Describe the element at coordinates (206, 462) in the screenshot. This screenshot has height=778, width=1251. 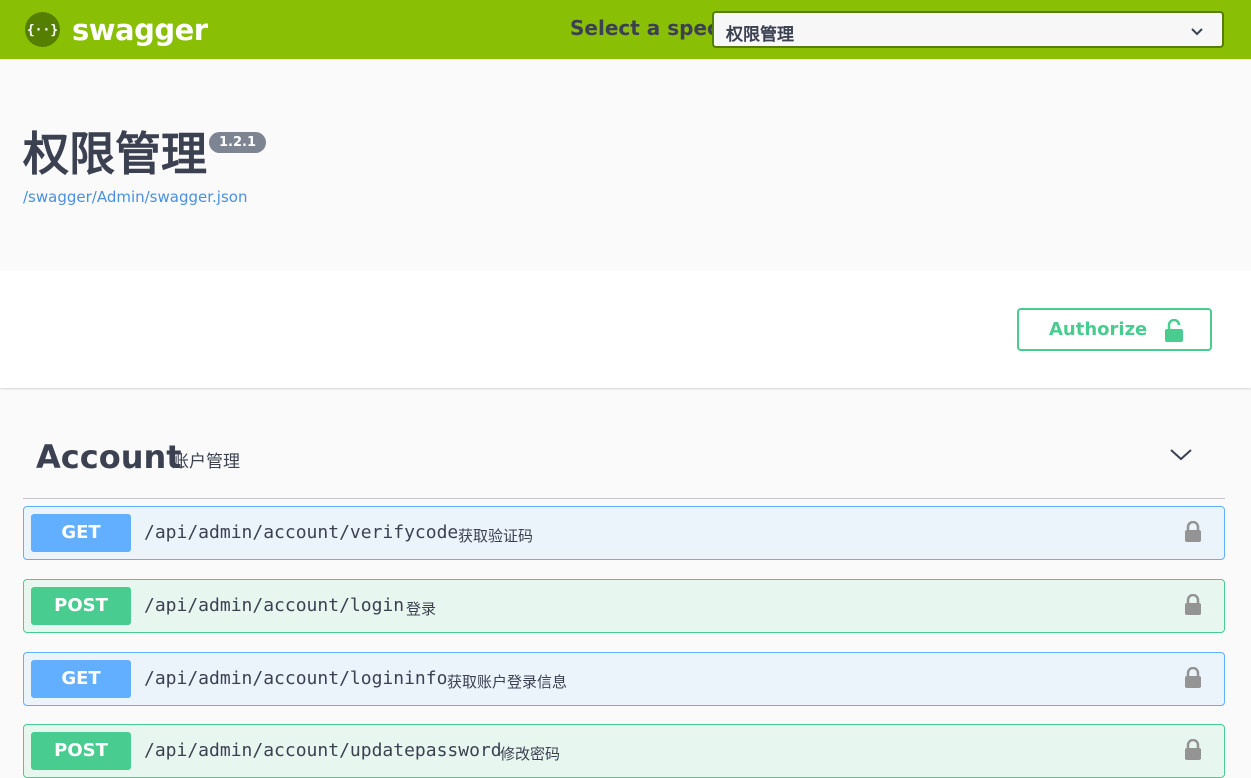
I see `tag-description: 账户管理` at that location.